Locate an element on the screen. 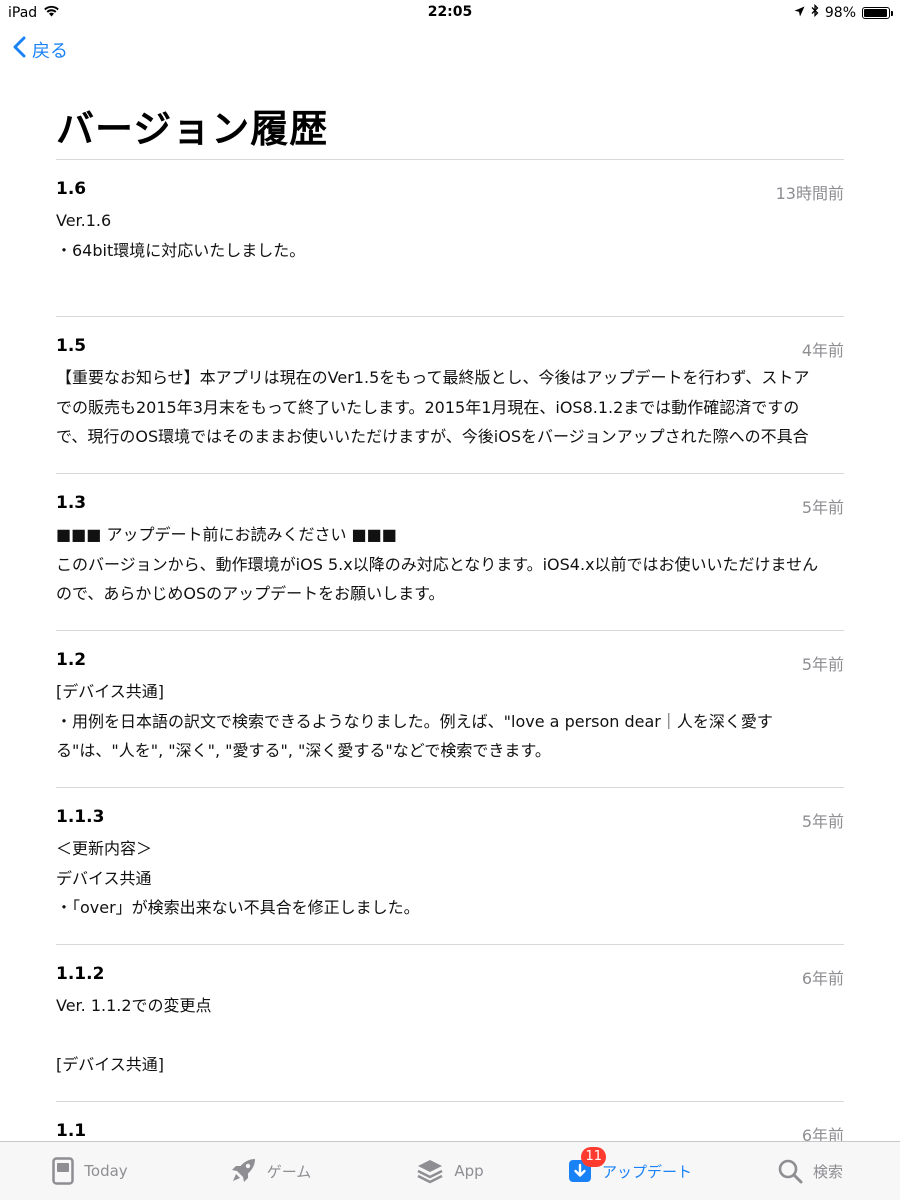  note-line: ・64bit環境に対応いたしました。 is located at coordinates (181, 250).